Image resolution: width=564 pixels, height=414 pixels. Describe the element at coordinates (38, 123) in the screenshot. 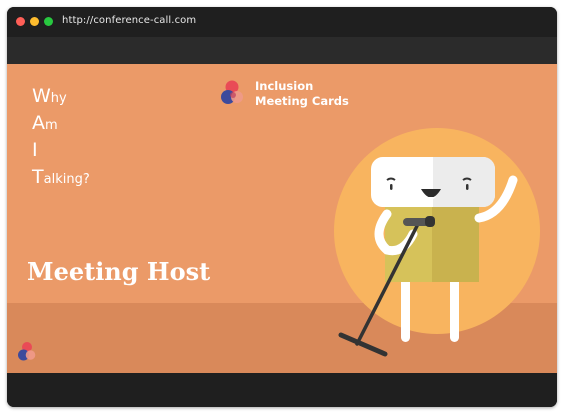

I see `acronym-cap: A` at that location.